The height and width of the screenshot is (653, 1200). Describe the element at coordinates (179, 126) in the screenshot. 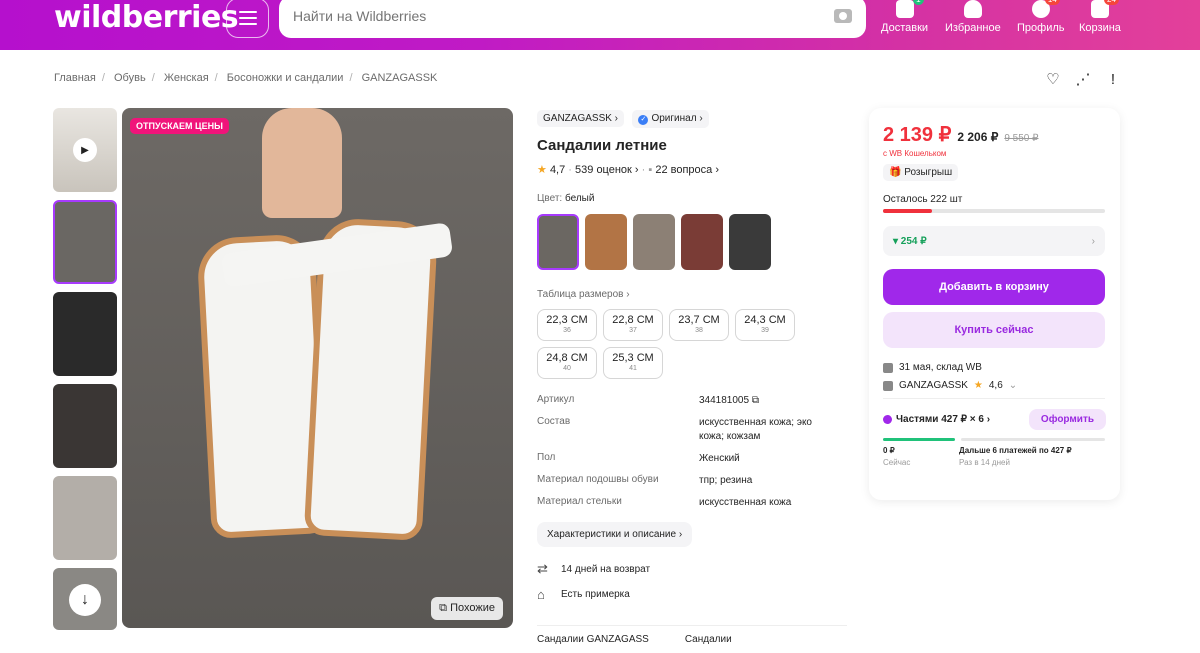

I see `promo-badge: ОТПУСКАЕМ ЦЕНЫ` at that location.